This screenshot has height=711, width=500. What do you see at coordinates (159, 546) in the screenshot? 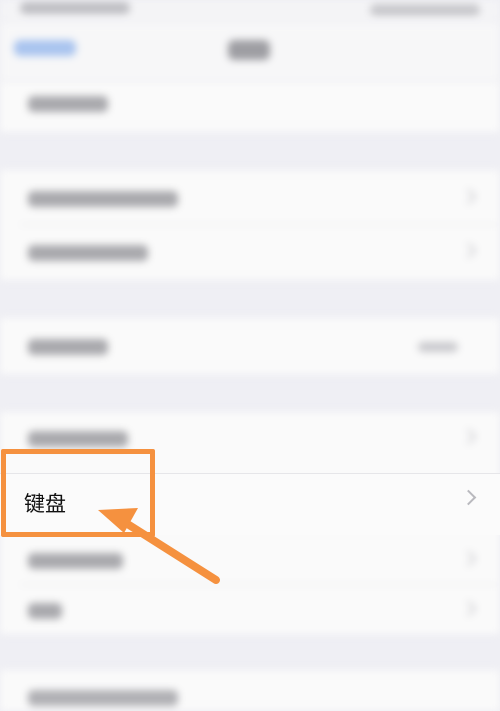
I see `arrow-pointer-icon` at bounding box center [159, 546].